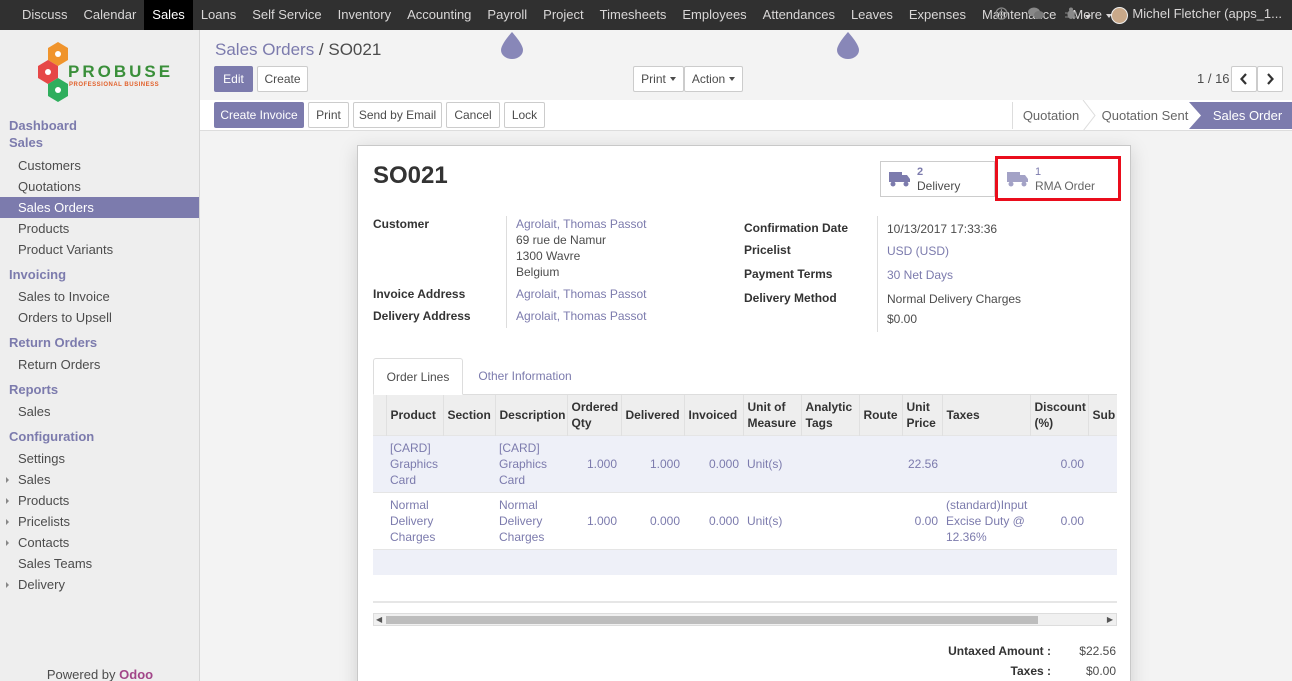  I want to click on chat-icon, so click(1036, 15).